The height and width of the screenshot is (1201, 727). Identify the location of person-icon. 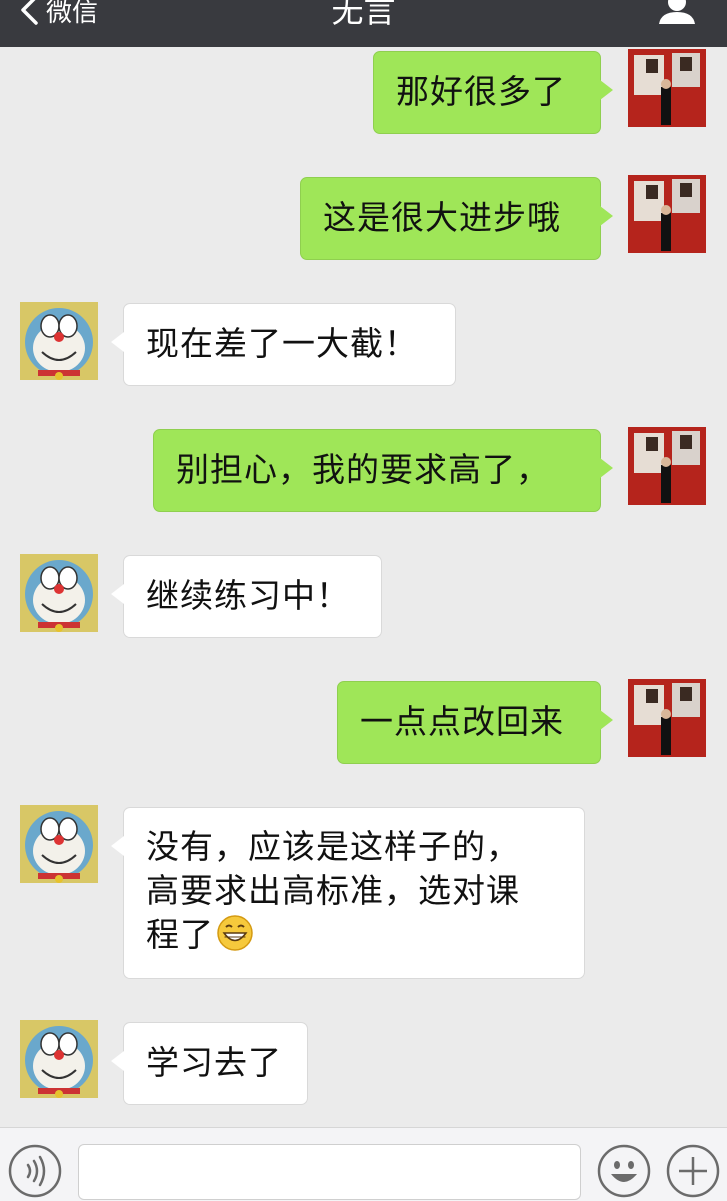
(677, 13).